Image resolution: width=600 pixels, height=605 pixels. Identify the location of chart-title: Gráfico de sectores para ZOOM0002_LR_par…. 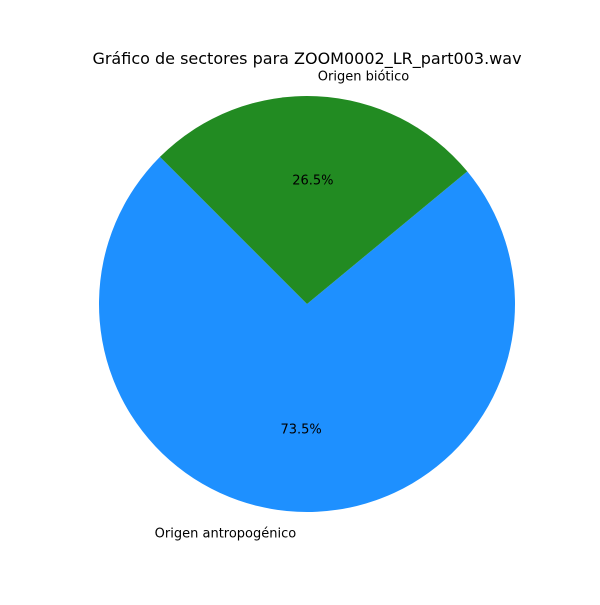
(306, 59).